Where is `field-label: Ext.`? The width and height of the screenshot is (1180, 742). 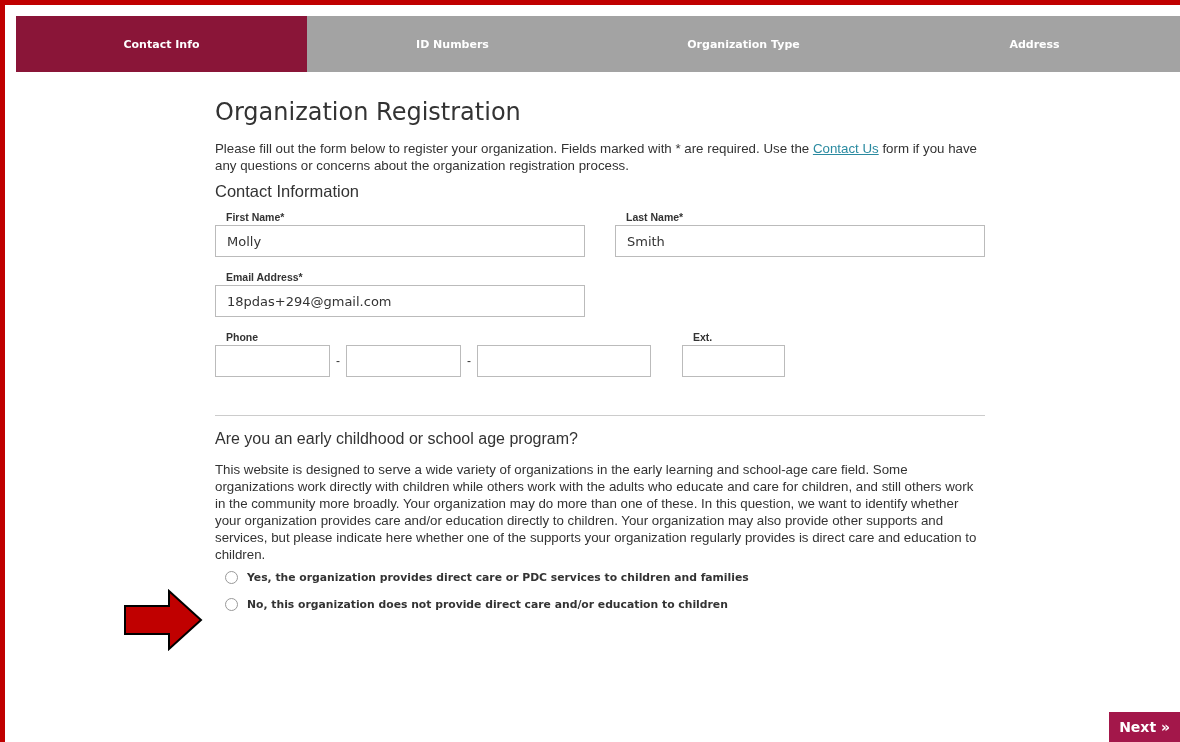 field-label: Ext. is located at coordinates (703, 337).